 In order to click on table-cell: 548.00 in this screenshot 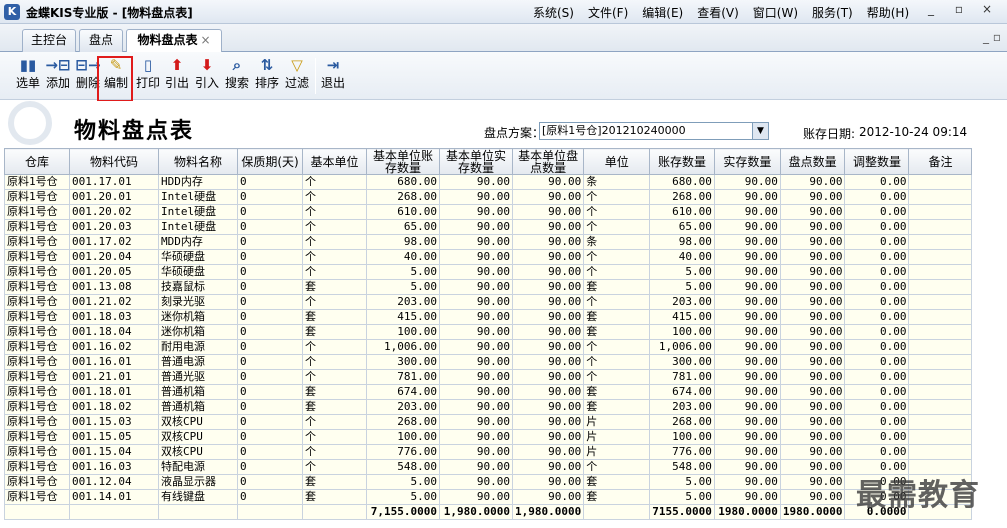, I will do `click(403, 467)`.